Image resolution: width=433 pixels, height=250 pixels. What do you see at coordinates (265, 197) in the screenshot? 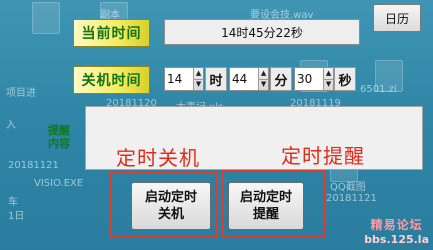
I see `start-reminder-label-line1: 启动定时` at bounding box center [265, 197].